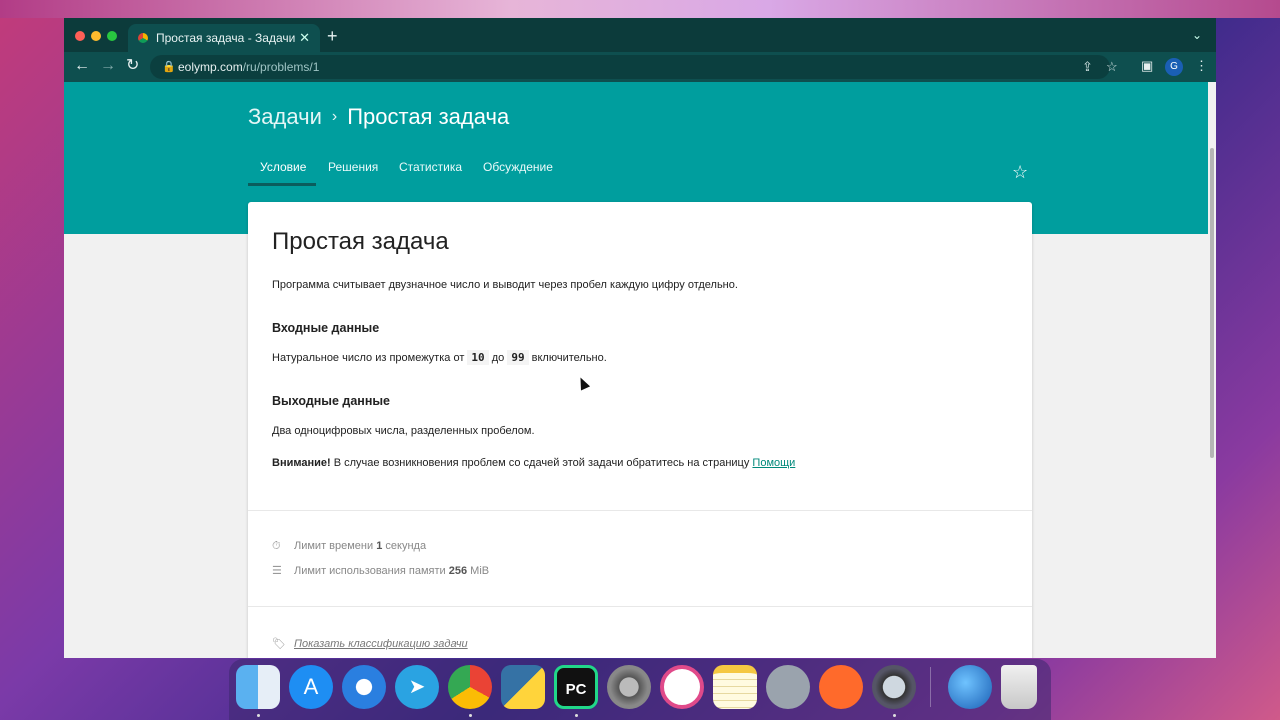  What do you see at coordinates (1087, 67) in the screenshot?
I see `share-icon: ⇪` at bounding box center [1087, 67].